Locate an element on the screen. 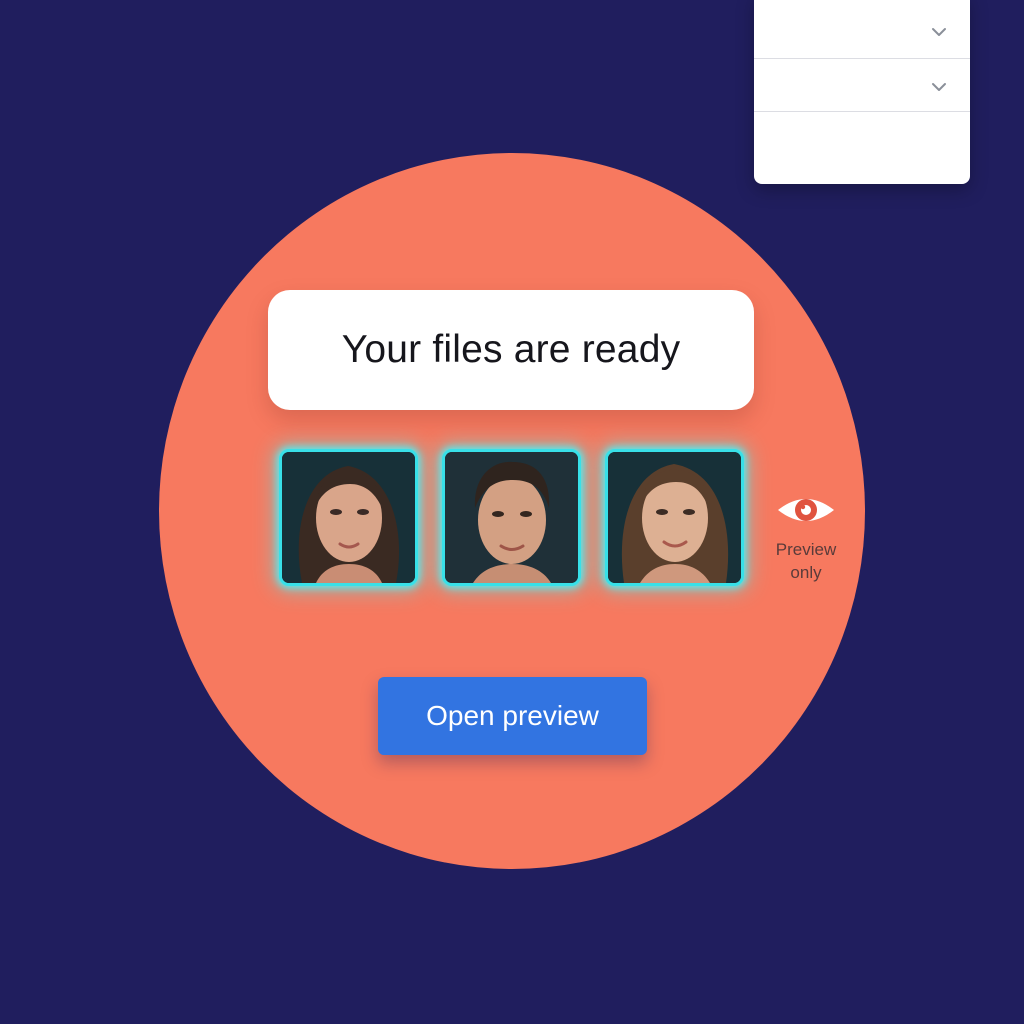 The height and width of the screenshot is (1024, 1024). preview-only-note: Preview only is located at coordinates (806, 536).